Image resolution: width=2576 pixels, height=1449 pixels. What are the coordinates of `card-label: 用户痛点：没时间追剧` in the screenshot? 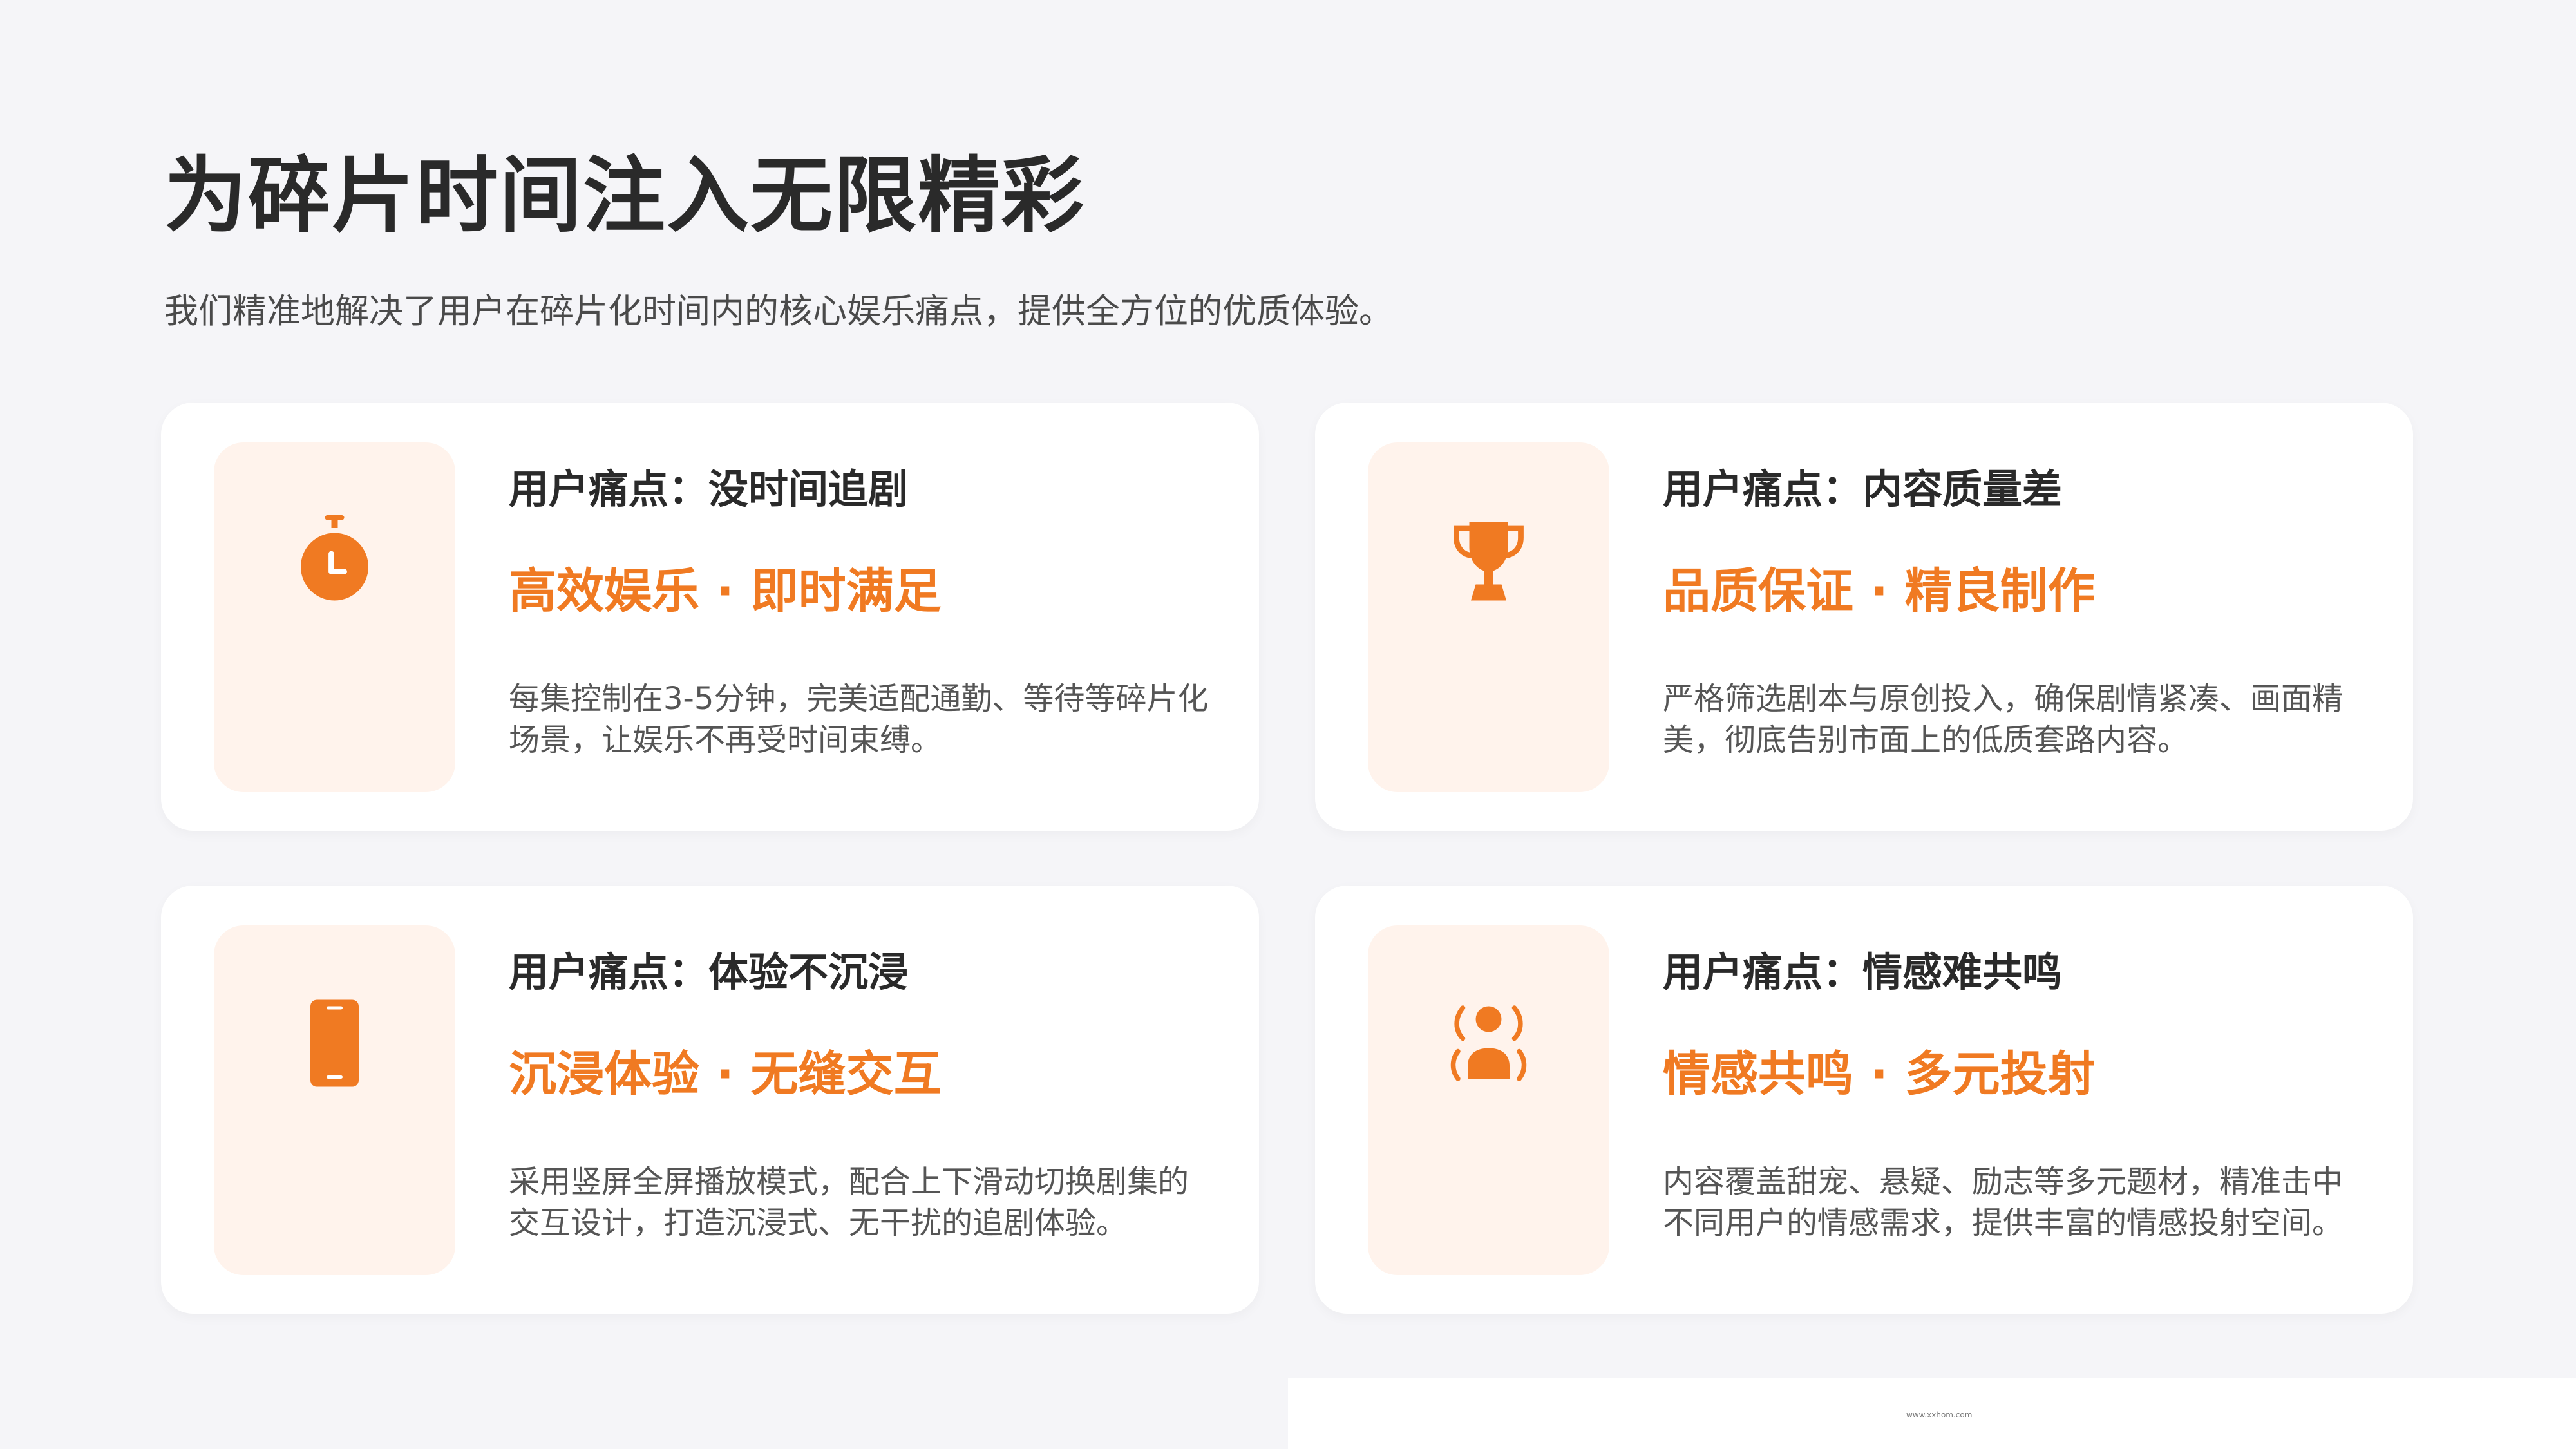 It's located at (709, 490).